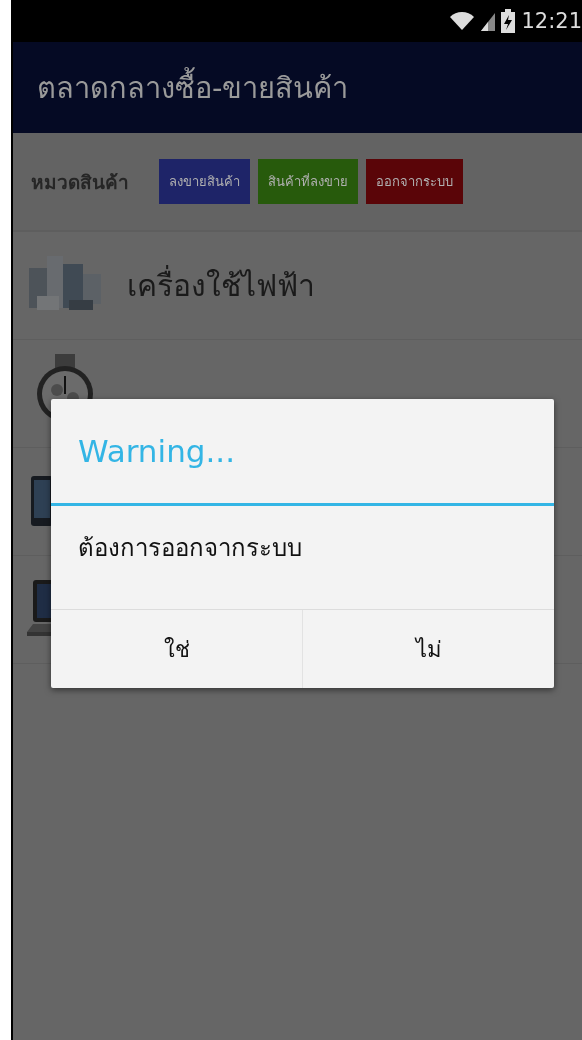  I want to click on toolbar-button: ออกจากระบบ, so click(414, 181).